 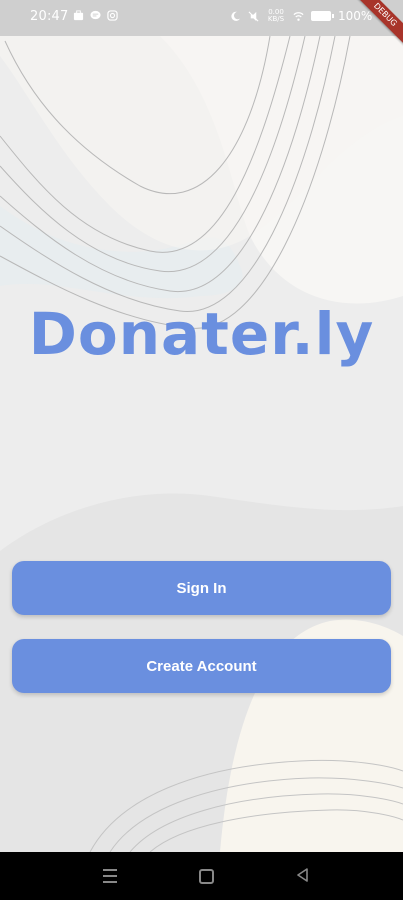 What do you see at coordinates (302, 875) in the screenshot?
I see `back-icon` at bounding box center [302, 875].